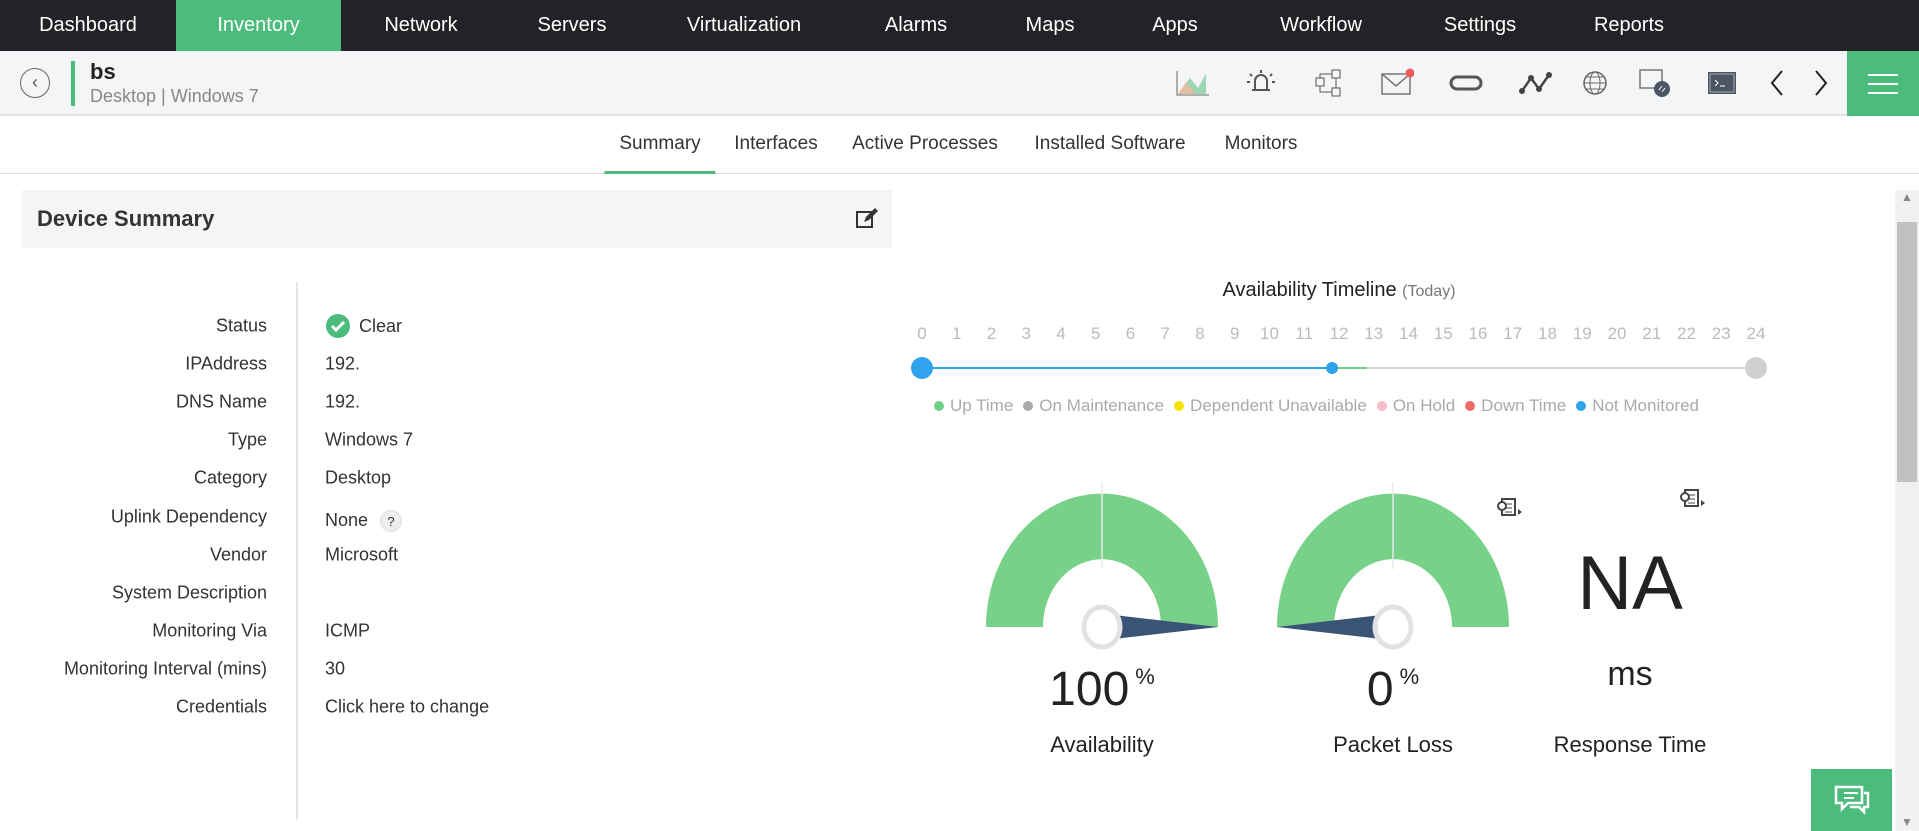  Describe the element at coordinates (457, 219) in the screenshot. I see `device-summary-header: Device Summary` at that location.